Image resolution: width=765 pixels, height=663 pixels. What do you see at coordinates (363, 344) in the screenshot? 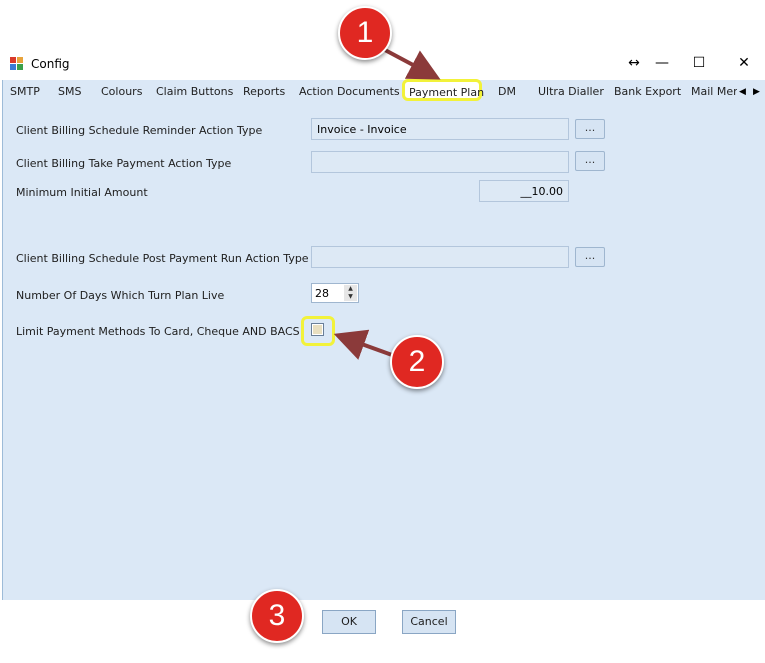
I see `arrow-to-checkbox` at bounding box center [363, 344].